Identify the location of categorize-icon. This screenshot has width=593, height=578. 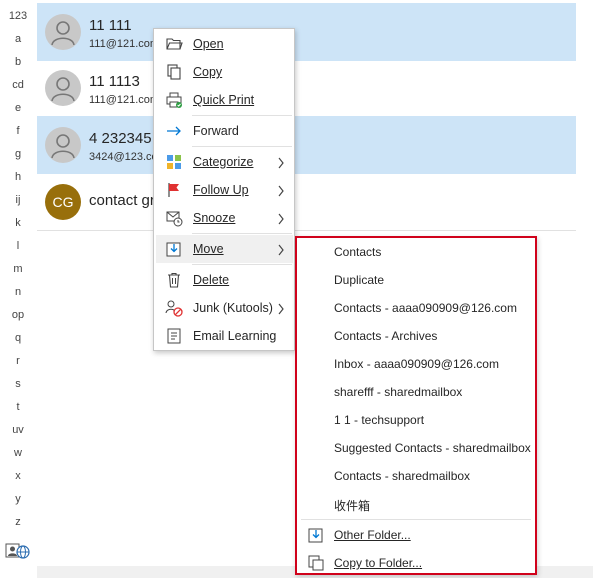
(174, 162).